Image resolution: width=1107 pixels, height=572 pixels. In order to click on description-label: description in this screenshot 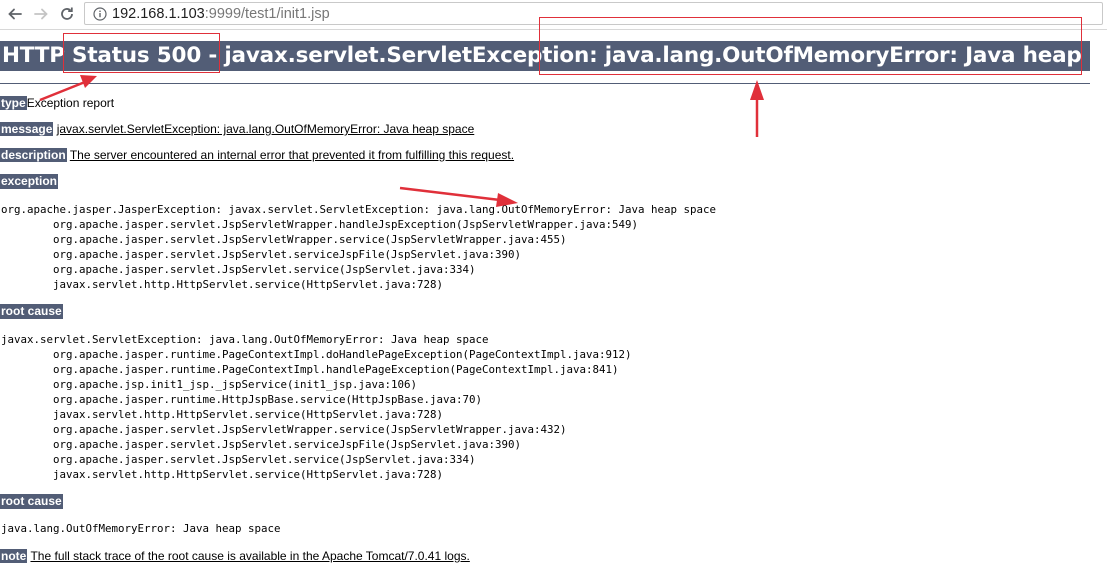, I will do `click(33, 155)`.